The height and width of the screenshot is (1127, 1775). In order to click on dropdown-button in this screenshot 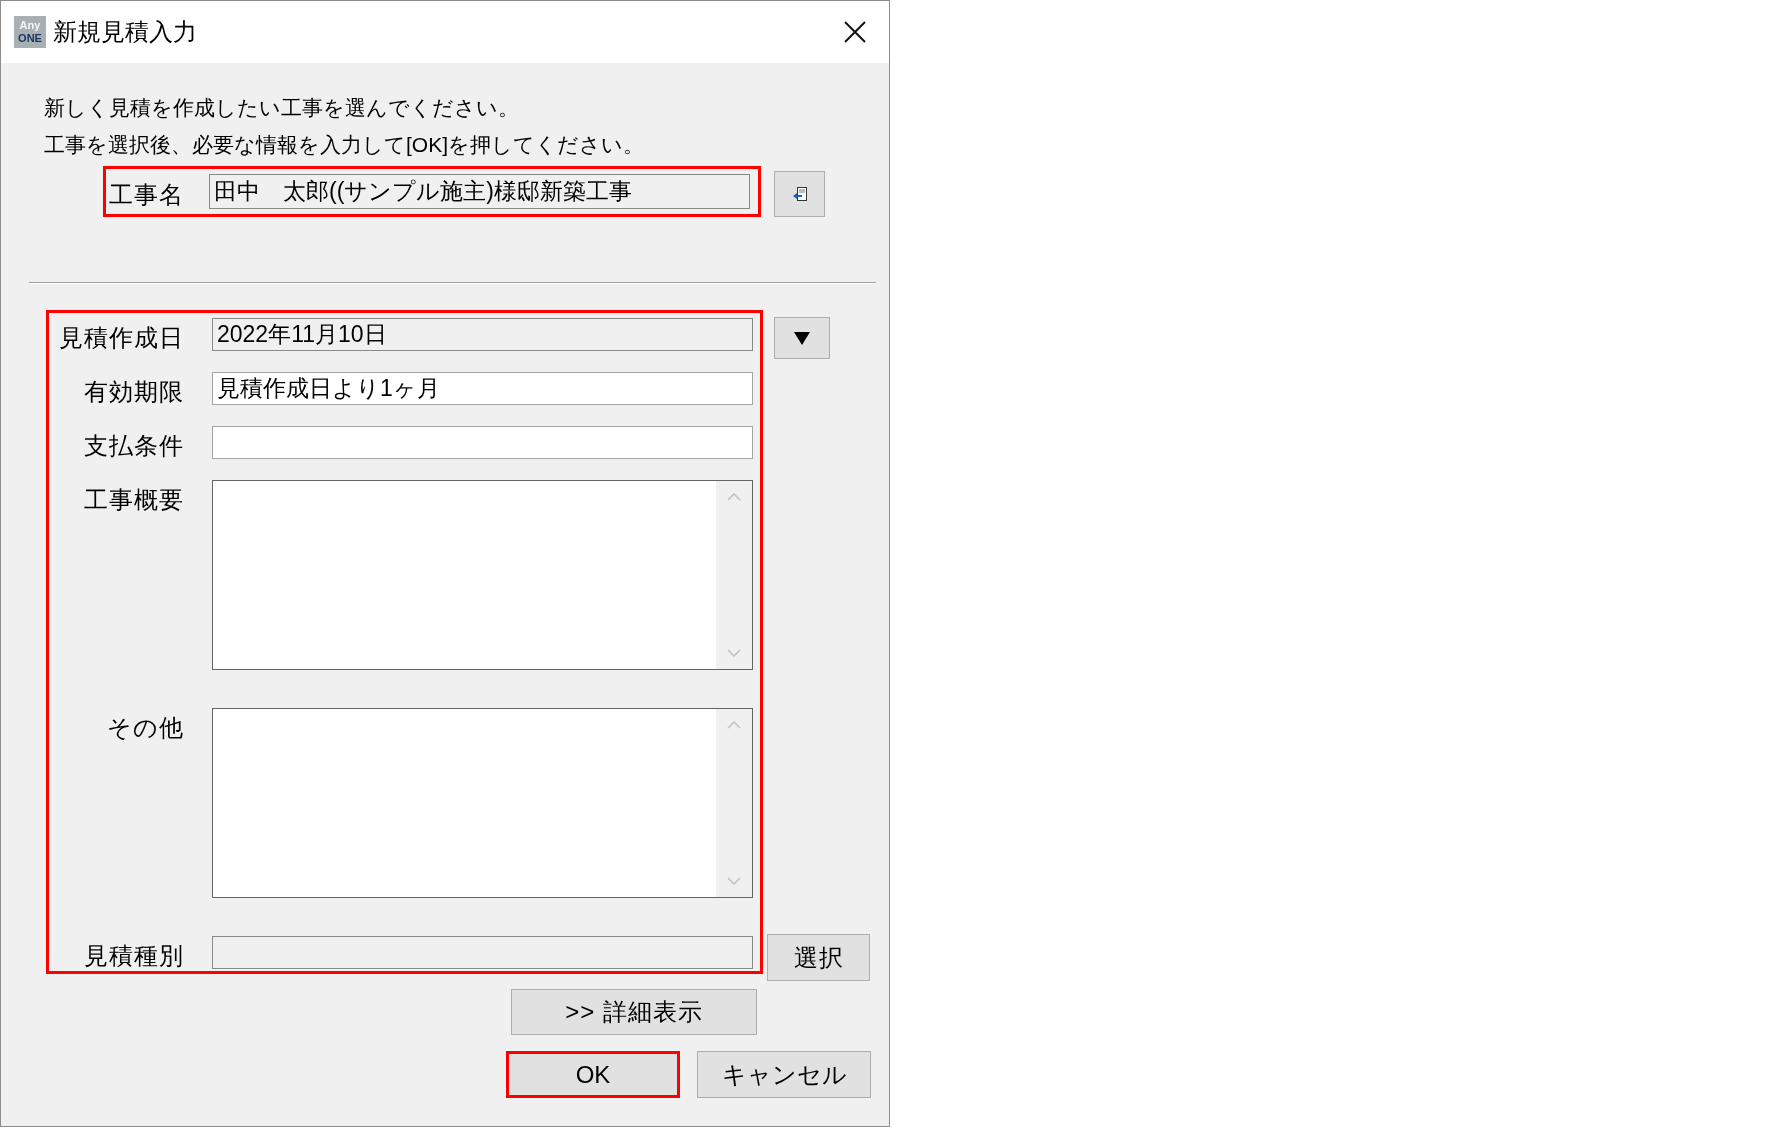, I will do `click(802, 338)`.